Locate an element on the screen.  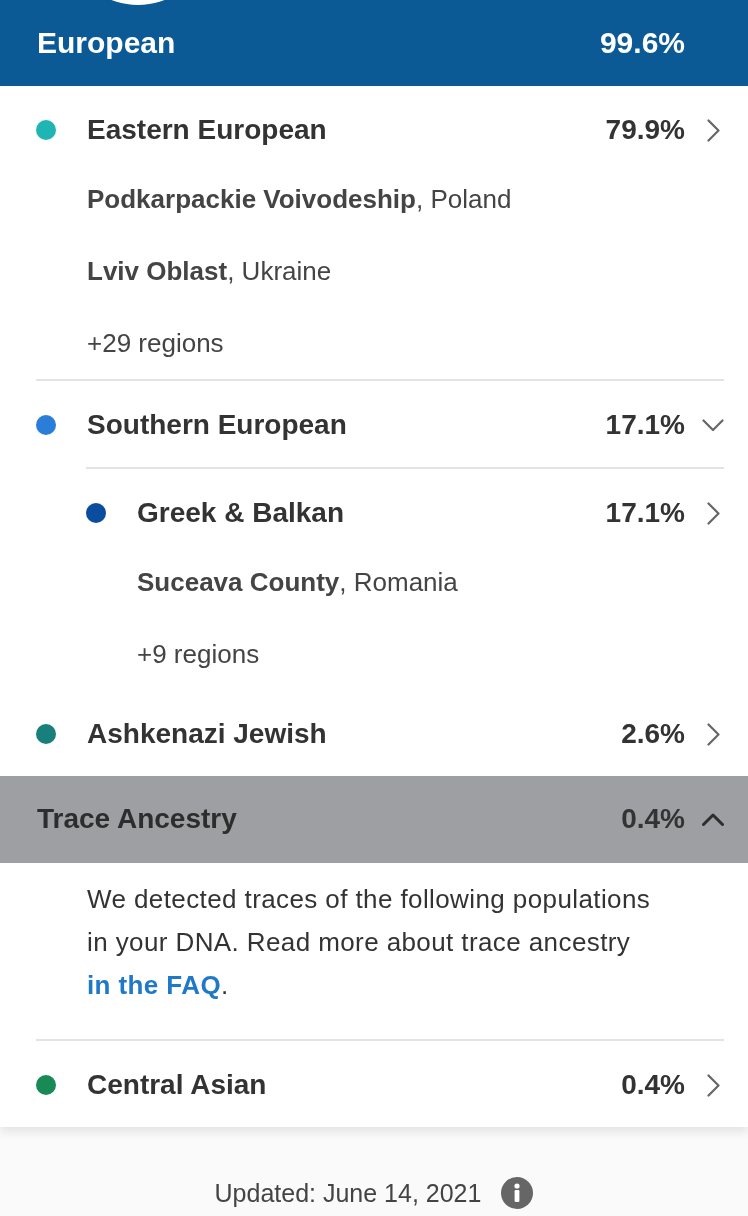
faq-link: in the FAQ is located at coordinates (154, 985).